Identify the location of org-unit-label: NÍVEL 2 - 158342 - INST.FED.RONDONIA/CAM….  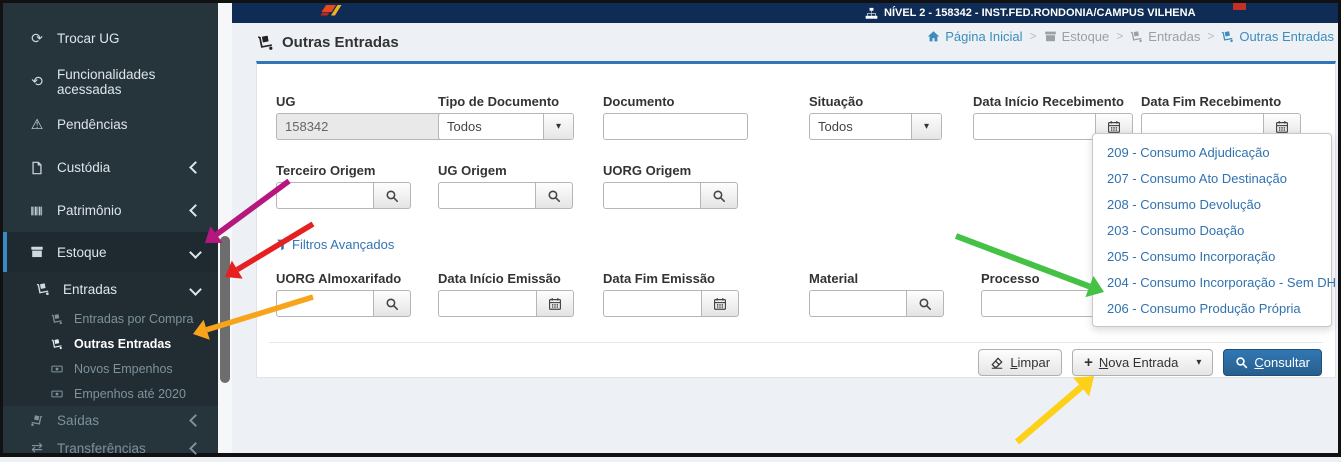
(1040, 13).